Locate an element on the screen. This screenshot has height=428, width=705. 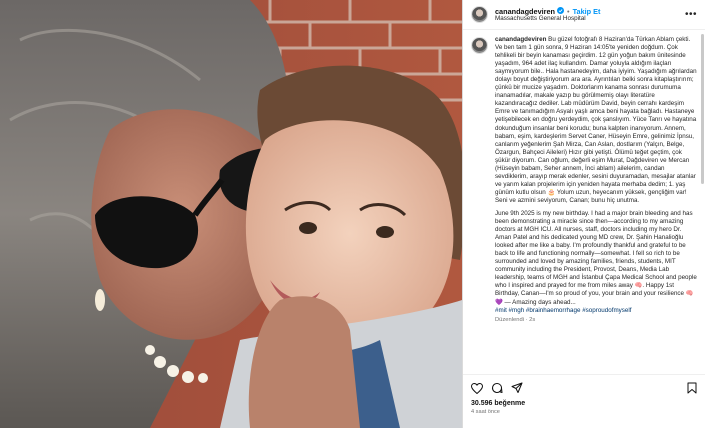
bookmark-icon is located at coordinates (692, 388).